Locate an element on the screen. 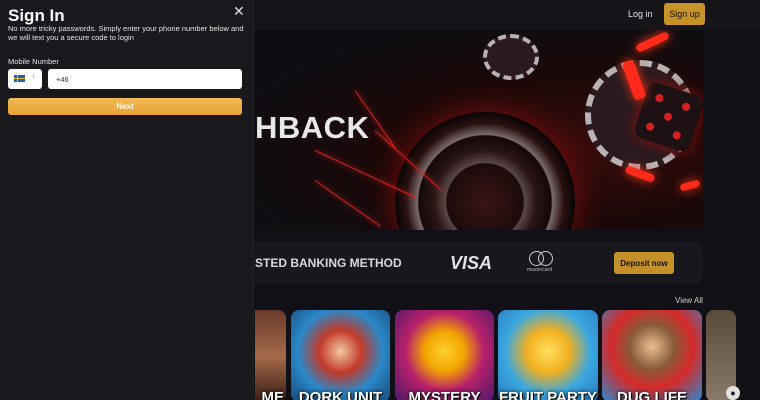 This screenshot has height=400, width=760. game-tile: DUG LIFE is located at coordinates (652, 355).